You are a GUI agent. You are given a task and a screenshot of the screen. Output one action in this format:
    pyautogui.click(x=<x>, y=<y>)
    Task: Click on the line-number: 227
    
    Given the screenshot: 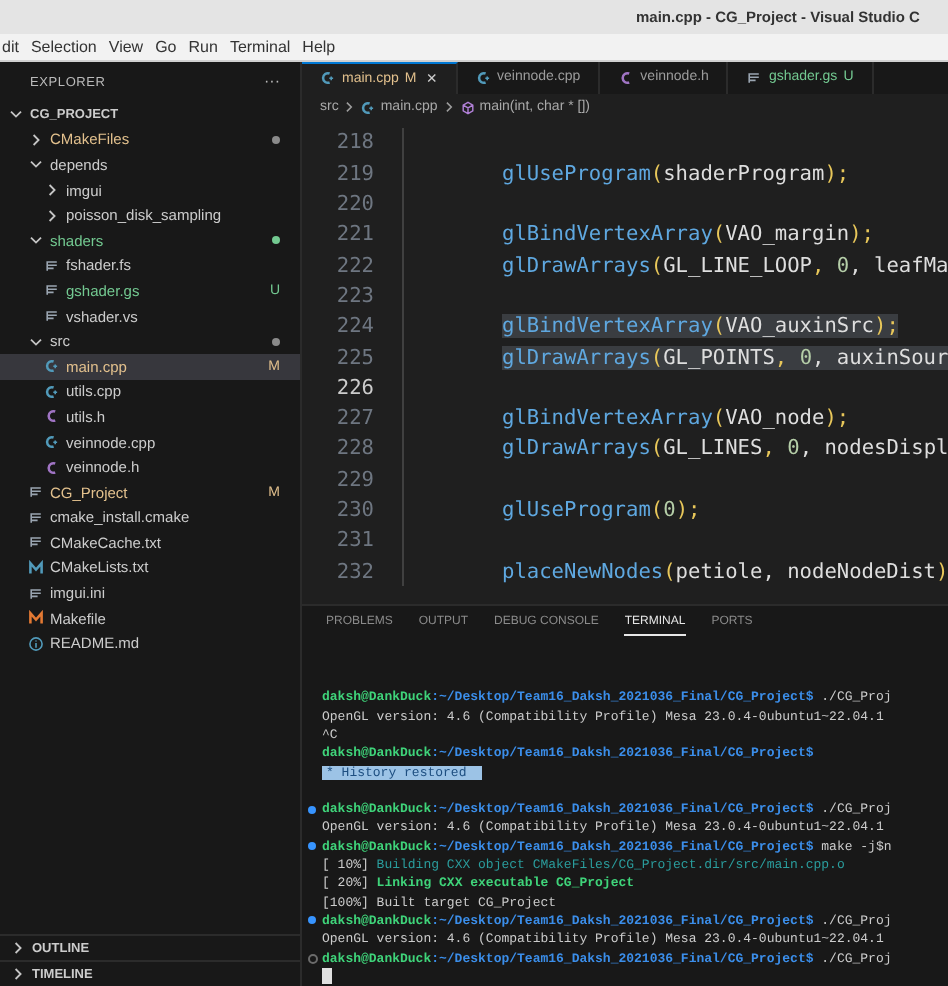 What is the action you would take?
    pyautogui.click(x=354, y=418)
    